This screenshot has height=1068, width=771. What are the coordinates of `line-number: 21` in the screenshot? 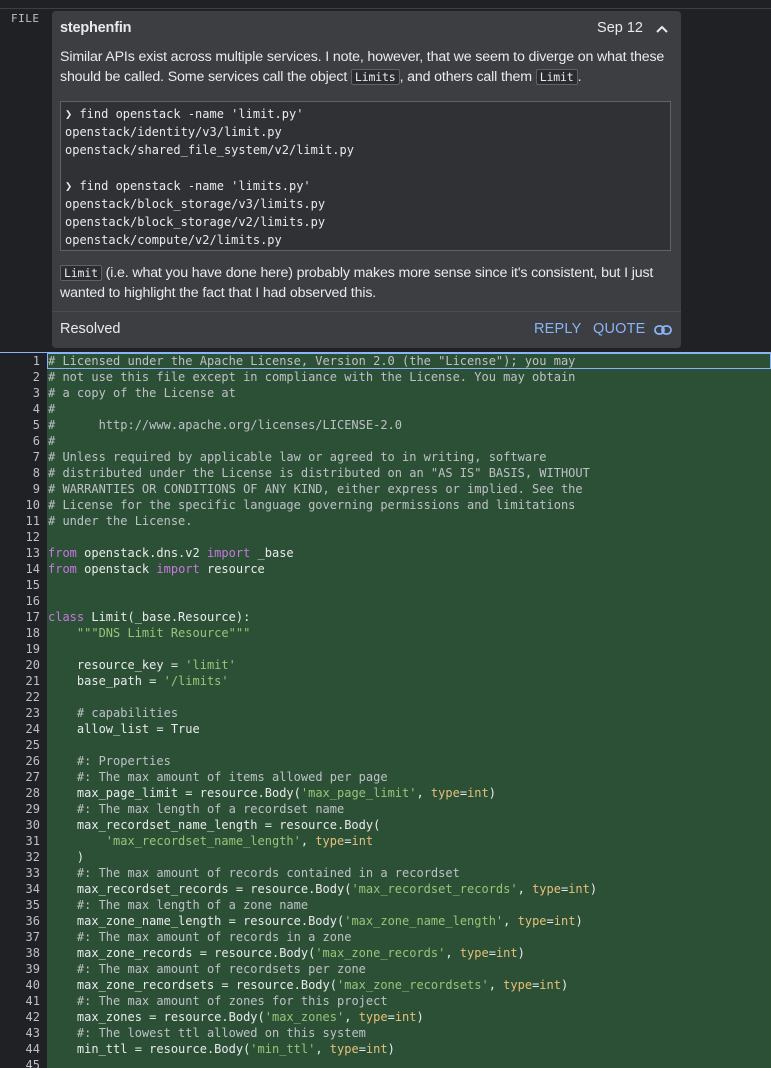 It's located at (20, 681).